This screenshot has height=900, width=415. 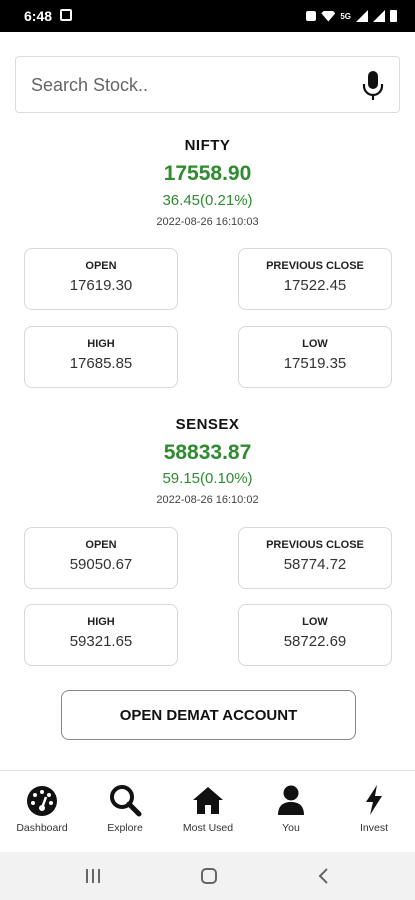 What do you see at coordinates (207, 222) in the screenshot?
I see `index-timestamp: 2022-08-26 16:10:03` at bounding box center [207, 222].